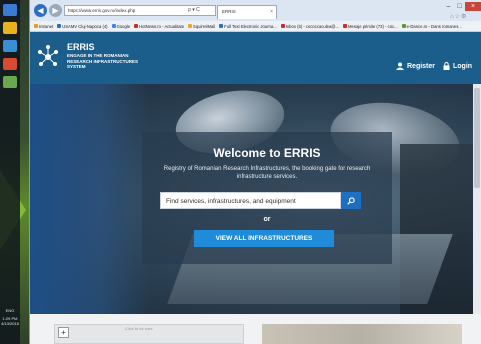  I want to click on scrollbar-thumb, so click(477, 138).